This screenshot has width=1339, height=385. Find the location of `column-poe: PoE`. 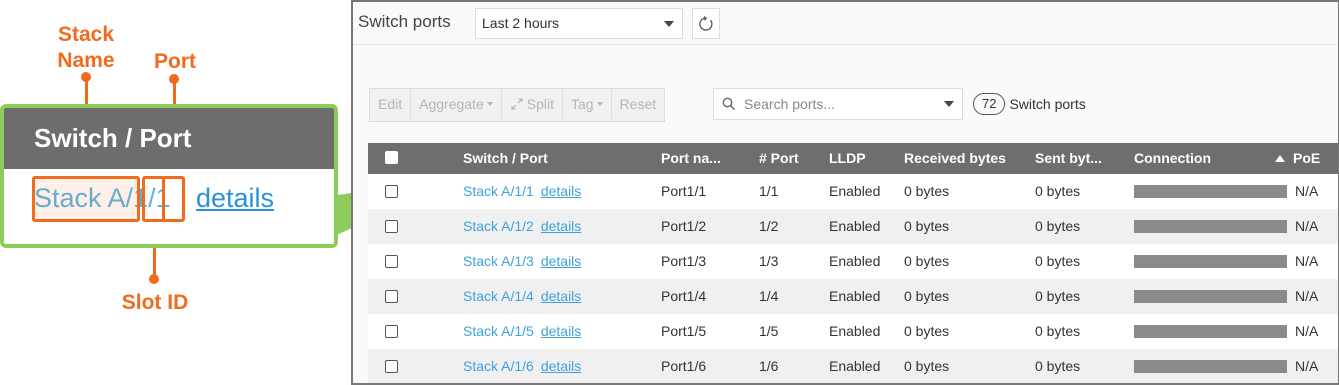

column-poe: PoE is located at coordinates (1297, 158).